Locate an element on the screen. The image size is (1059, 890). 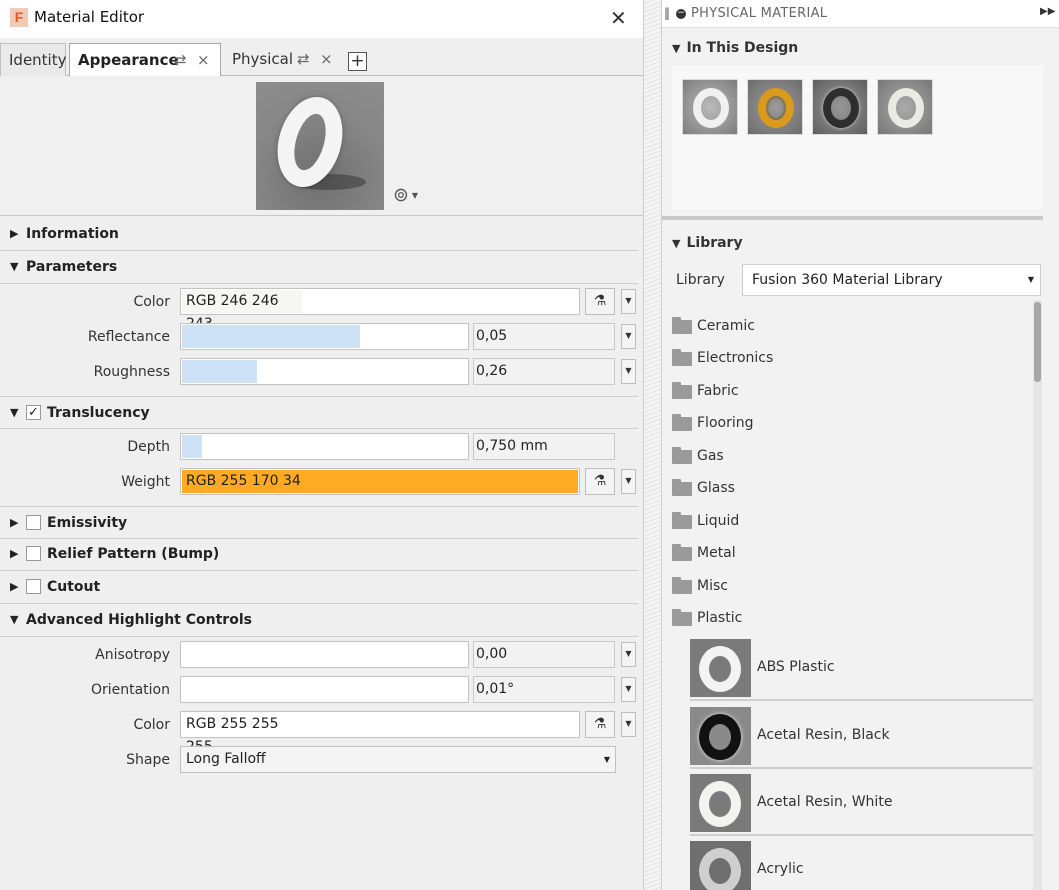
scrollbar-thumb is located at coordinates (1037, 342).